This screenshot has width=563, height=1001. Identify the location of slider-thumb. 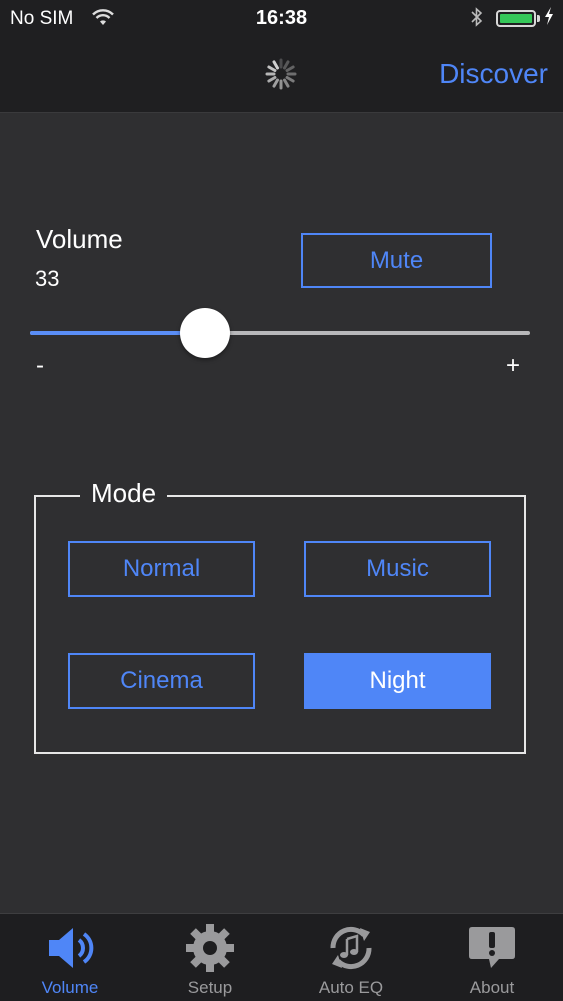
(205, 333).